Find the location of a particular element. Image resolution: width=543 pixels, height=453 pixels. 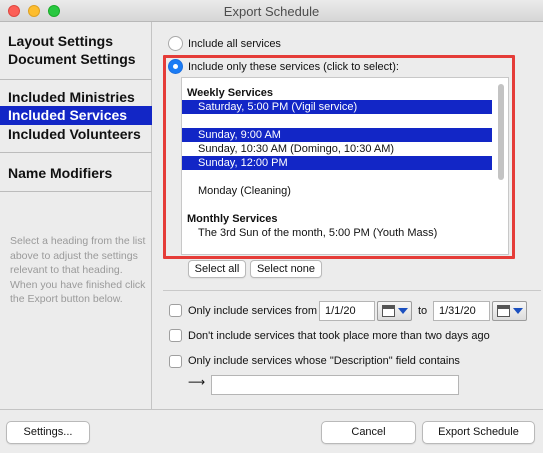

date-range-label: Only include services from is located at coordinates (252, 311).